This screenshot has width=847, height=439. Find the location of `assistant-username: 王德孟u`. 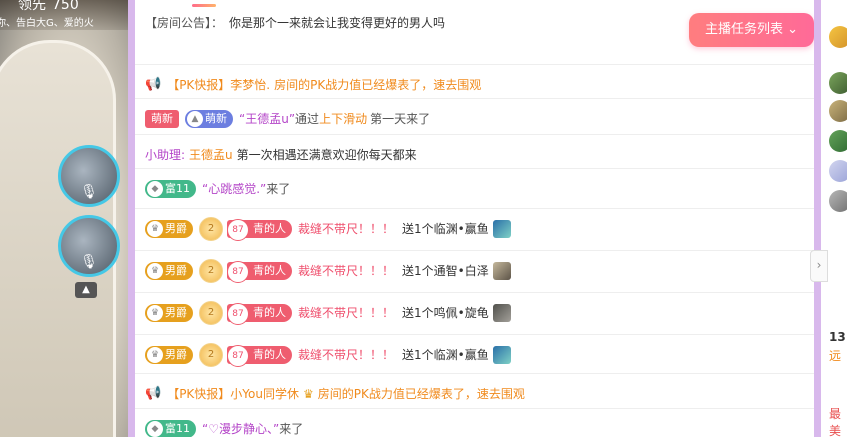

assistant-username: 王德孟u is located at coordinates (211, 154).